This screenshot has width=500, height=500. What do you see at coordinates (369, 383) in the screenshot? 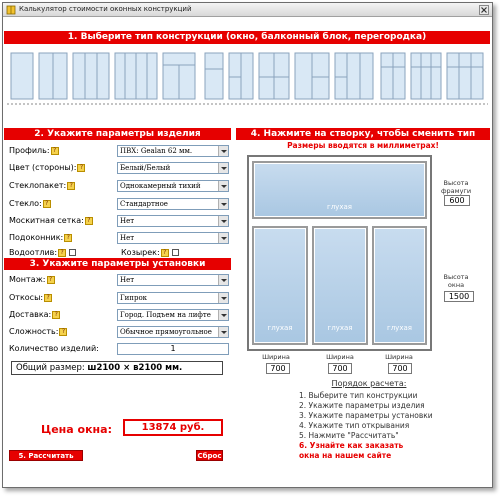
I see `steps-header: Порядок расчета:` at bounding box center [369, 383].